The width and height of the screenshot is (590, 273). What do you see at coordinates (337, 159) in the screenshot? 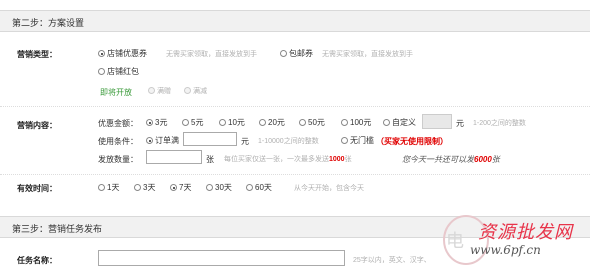
I see `quantity-max: 1000` at bounding box center [337, 159].